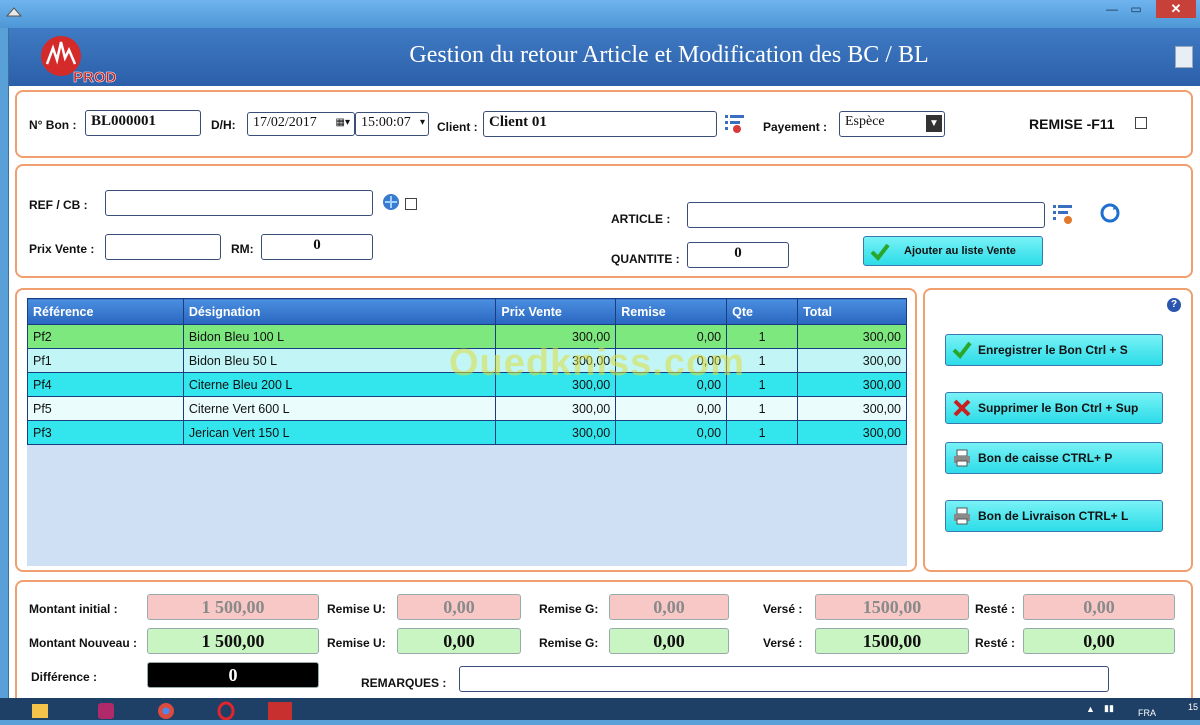  Describe the element at coordinates (783, 643) in the screenshot. I see `verse-nouveau-label: Versé :` at that location.